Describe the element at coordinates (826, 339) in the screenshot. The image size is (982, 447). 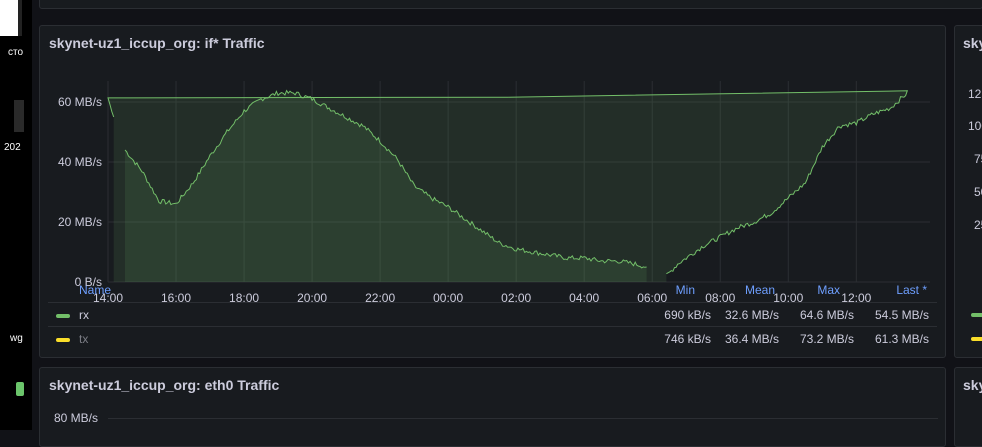
I see `legend-max-value: 73.2 MB/s` at that location.